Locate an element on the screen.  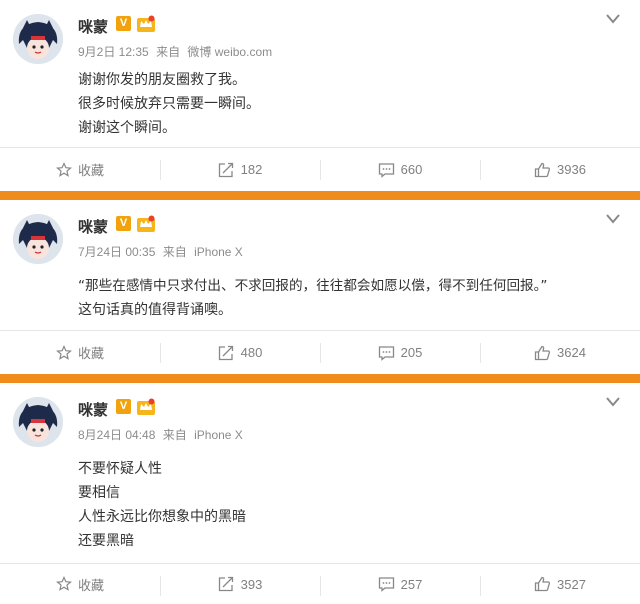
post-text: 不要怀疑人性 要相信 人性永远比你想象中的黑暗 还要黑暗 is located at coordinates (162, 505).